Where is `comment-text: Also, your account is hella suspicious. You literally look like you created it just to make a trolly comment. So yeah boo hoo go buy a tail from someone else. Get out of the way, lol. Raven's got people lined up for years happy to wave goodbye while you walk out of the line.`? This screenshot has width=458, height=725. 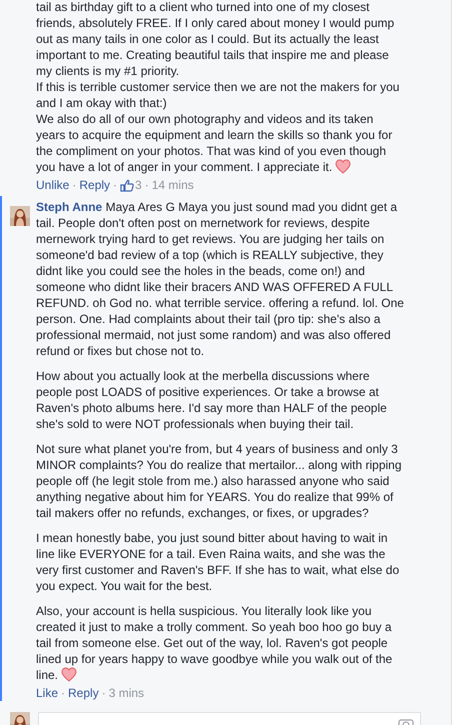 comment-text: Also, your account is hella suspicious. You literally look like you created it just to make a trolly comment. So yeah boo hoo go buy a tail from someone else. Get out of the way, lol. Raven's got people lined up for years happy to wave goodbye while you walk out of the line. is located at coordinates (215, 643).